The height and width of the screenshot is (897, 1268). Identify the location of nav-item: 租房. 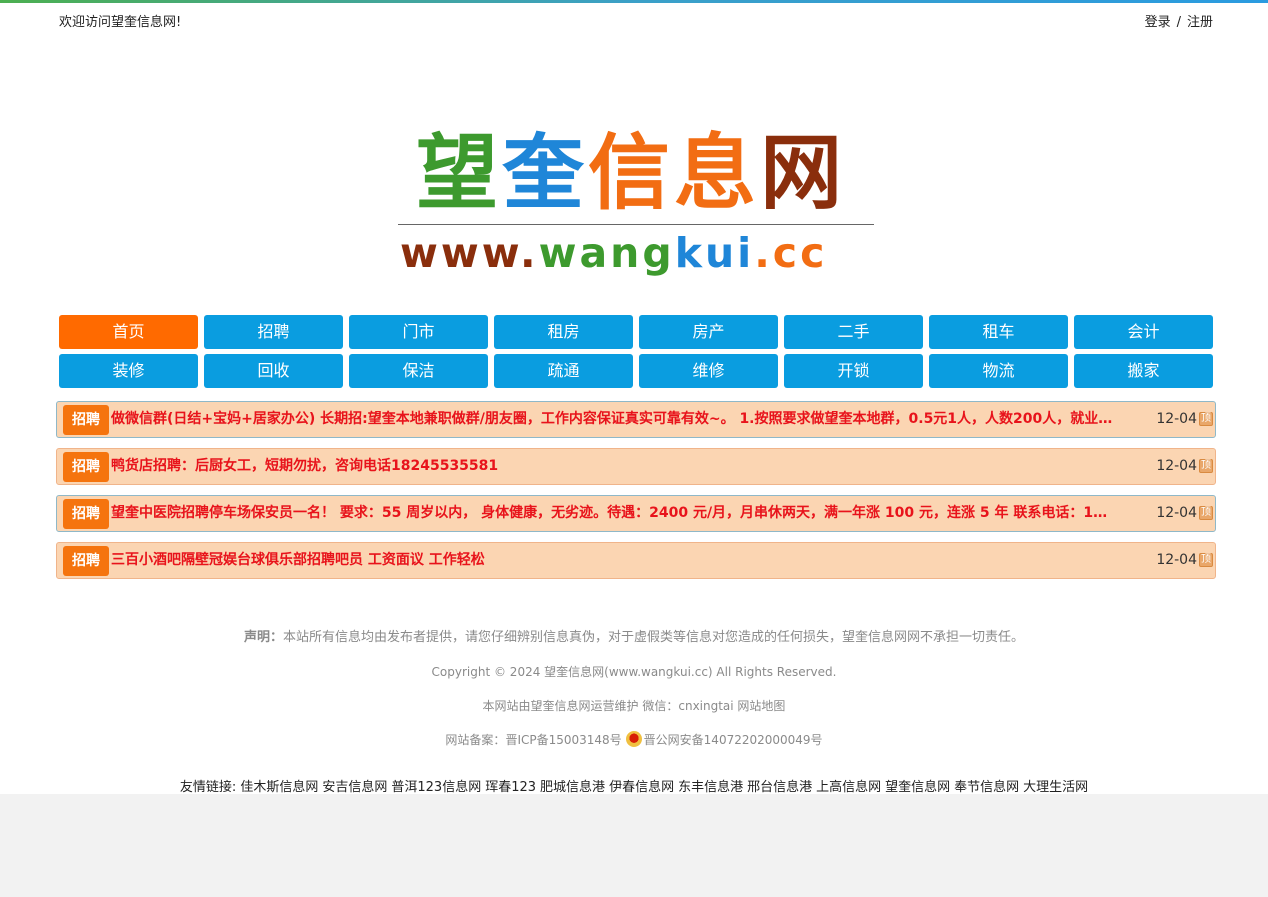
(563, 332).